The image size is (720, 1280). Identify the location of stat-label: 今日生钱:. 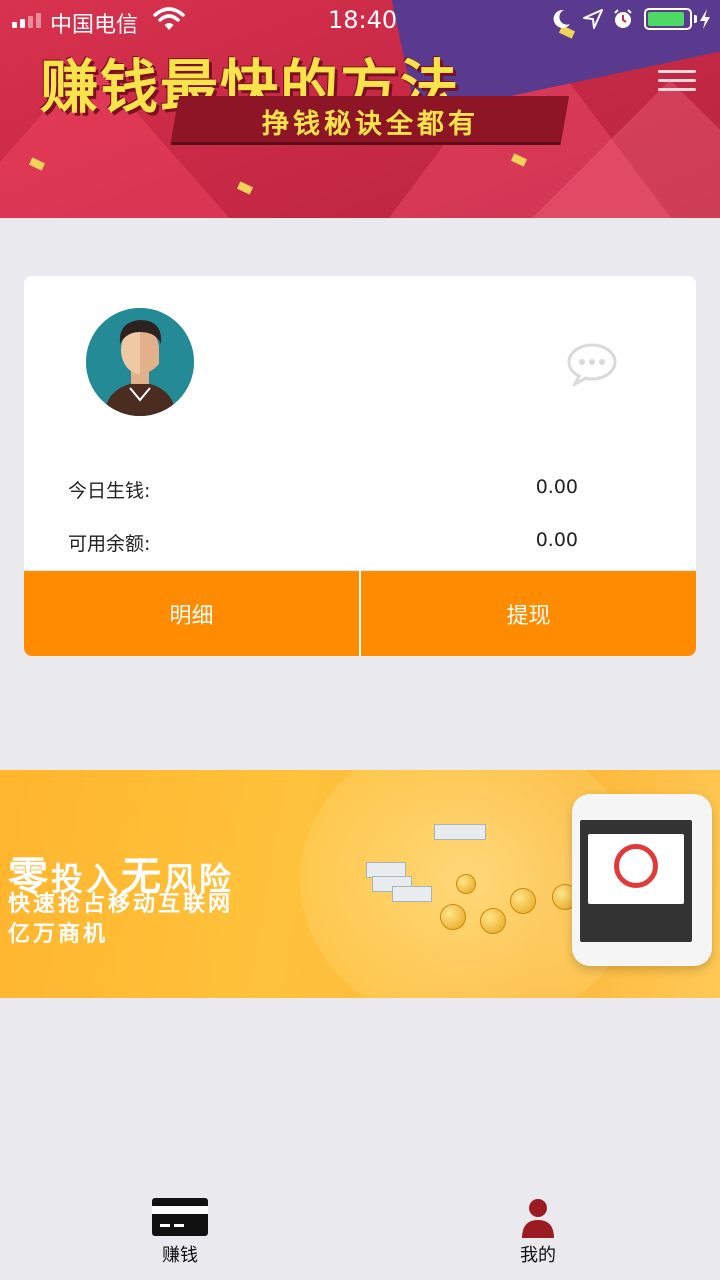
(109, 491).